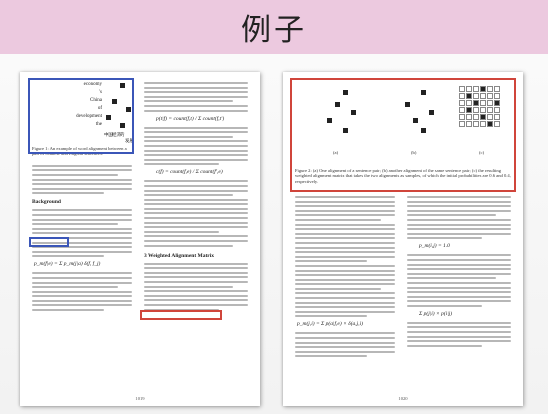  I want to click on page-number: 1019, so click(140, 398).